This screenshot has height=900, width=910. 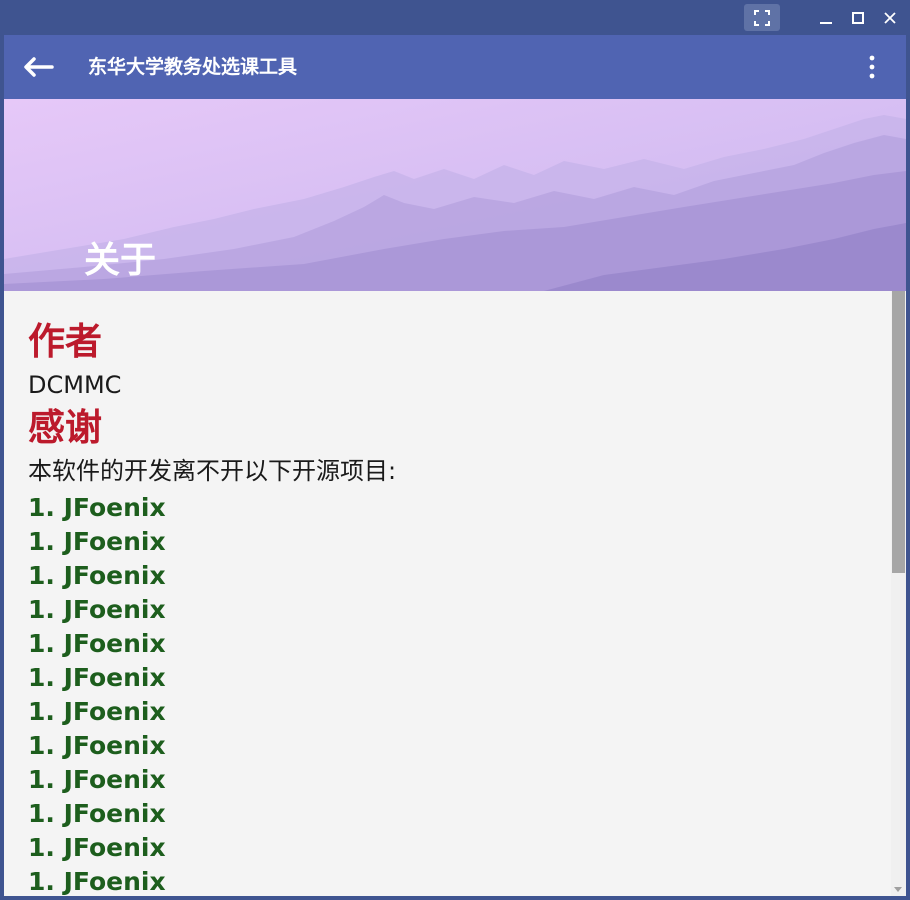 What do you see at coordinates (212, 471) in the screenshot?
I see `thanks-text: 本软件的开发离不开以下开源项目:` at bounding box center [212, 471].